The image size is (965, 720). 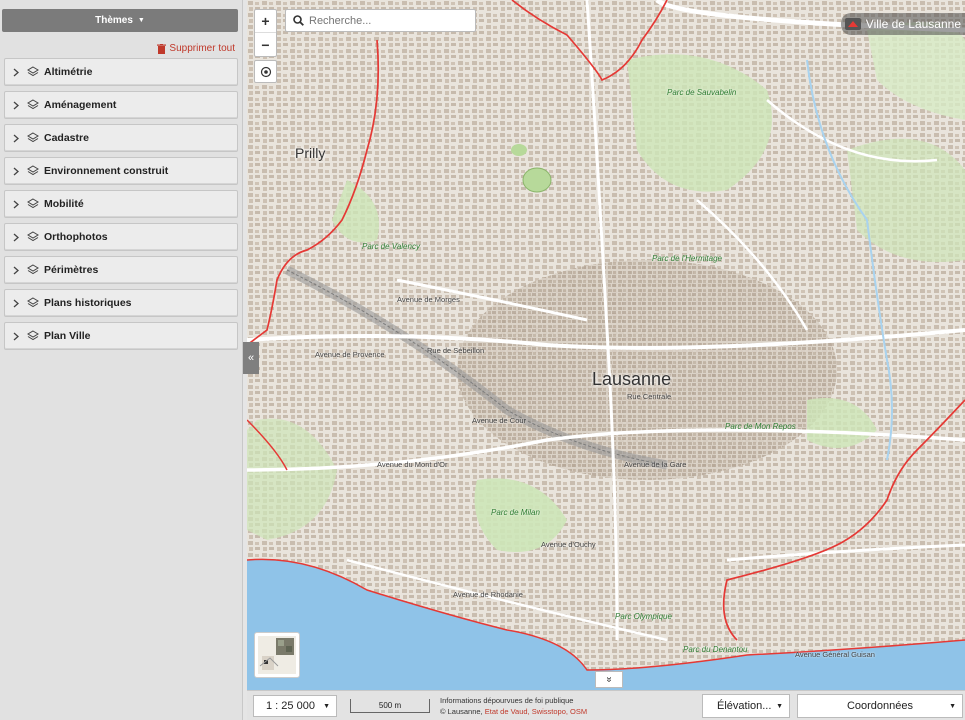 I want to click on map-label-parc-mon-repos: Parc de Mon Repos, so click(x=760, y=426).